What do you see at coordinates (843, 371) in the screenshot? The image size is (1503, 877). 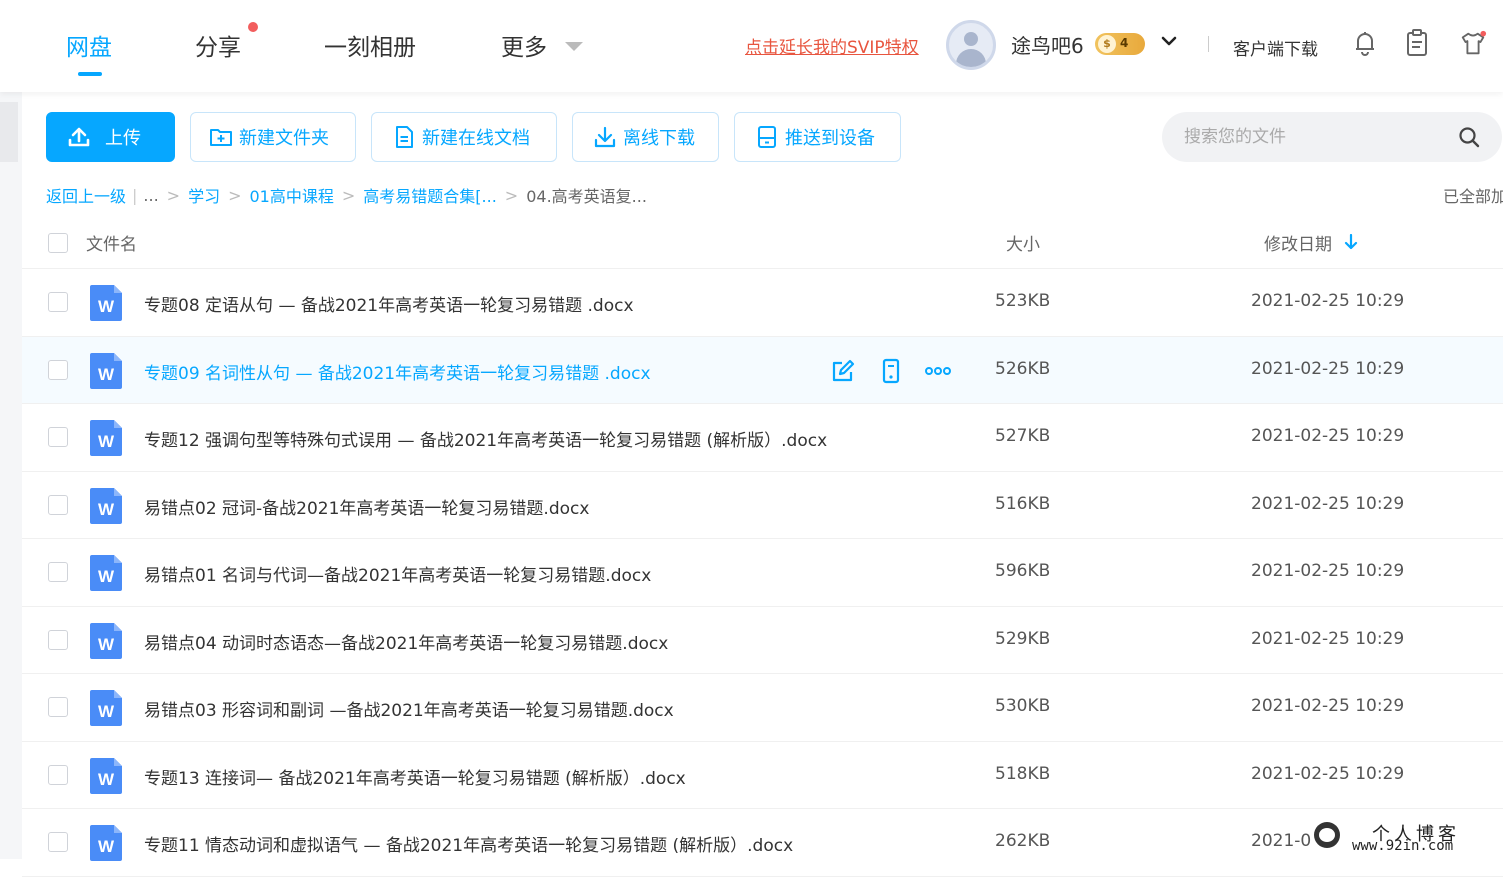 I see `edit-icon` at bounding box center [843, 371].